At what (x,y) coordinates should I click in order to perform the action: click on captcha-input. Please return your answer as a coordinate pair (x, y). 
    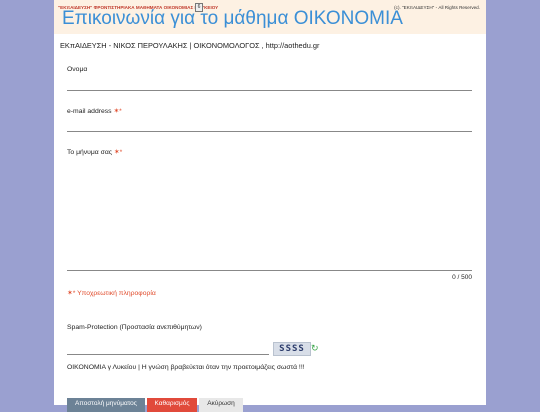
    Looking at the image, I should click on (168, 354).